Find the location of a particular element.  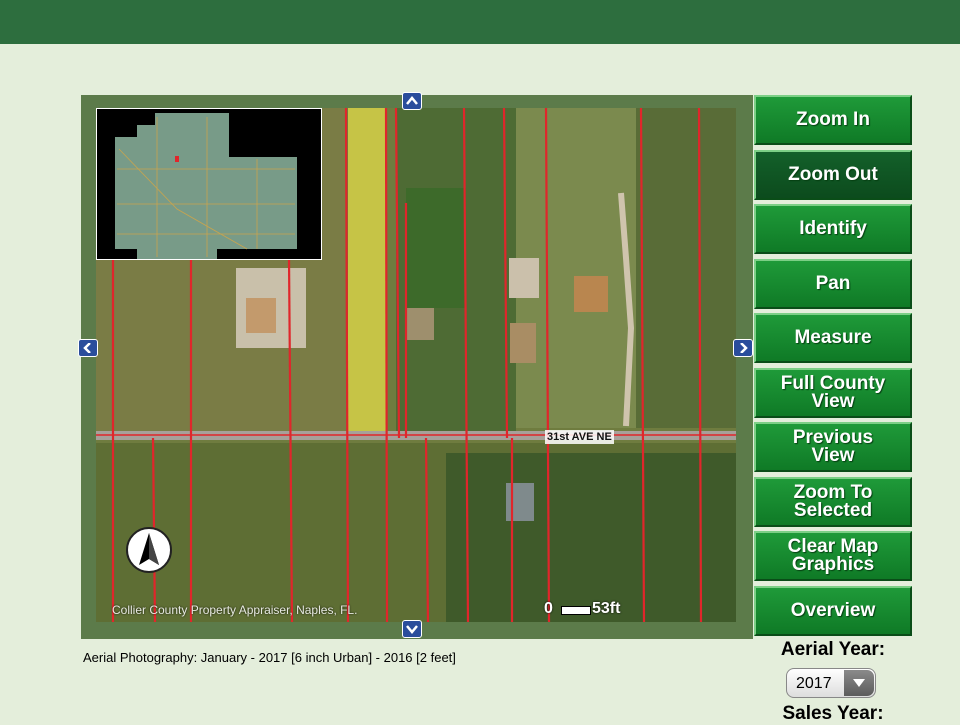

chevron-right-icon is located at coordinates (744, 348).